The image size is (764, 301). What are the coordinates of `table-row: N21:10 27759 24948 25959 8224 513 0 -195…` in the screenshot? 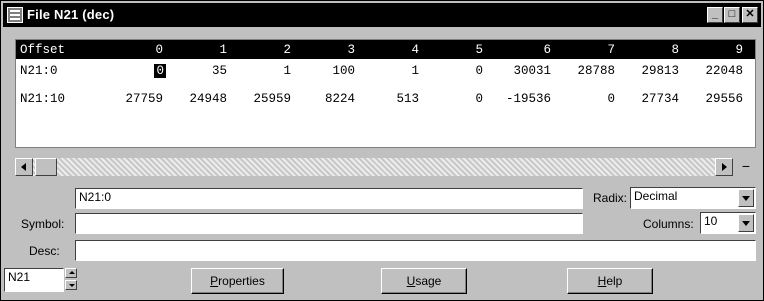 It's located at (385, 100).